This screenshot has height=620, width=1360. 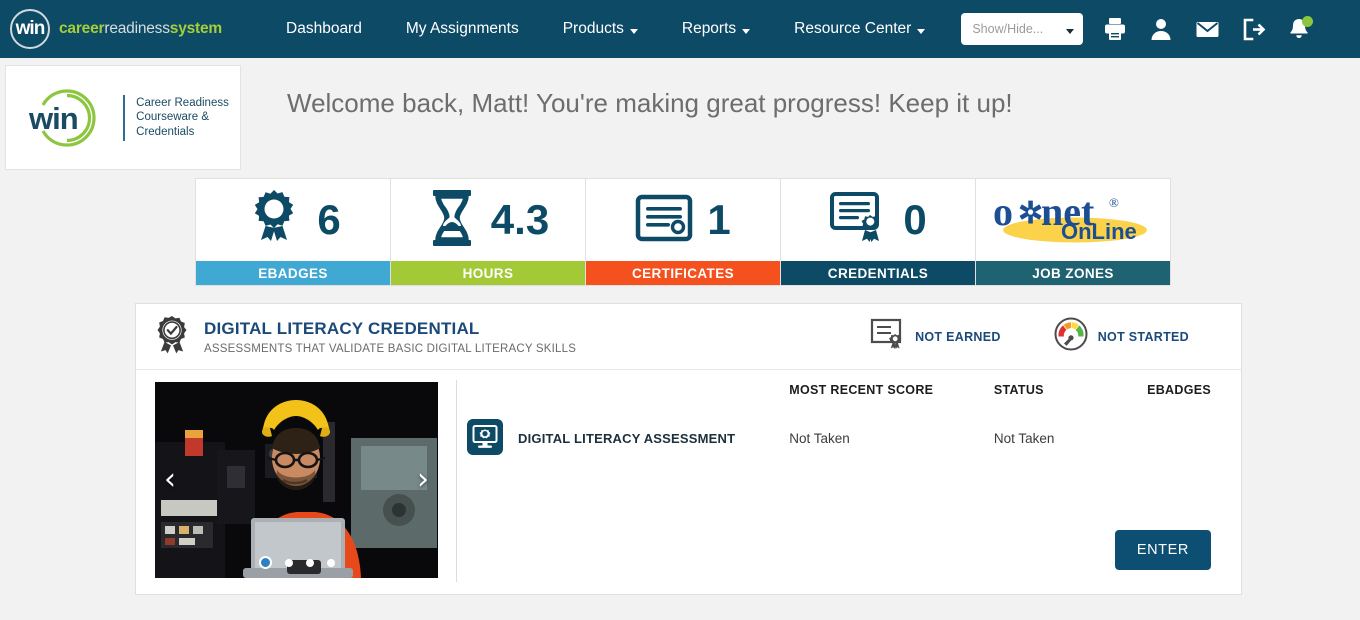 I want to click on credential-title: DIGITAL LITERACY CREDENTIAL, so click(x=342, y=328).